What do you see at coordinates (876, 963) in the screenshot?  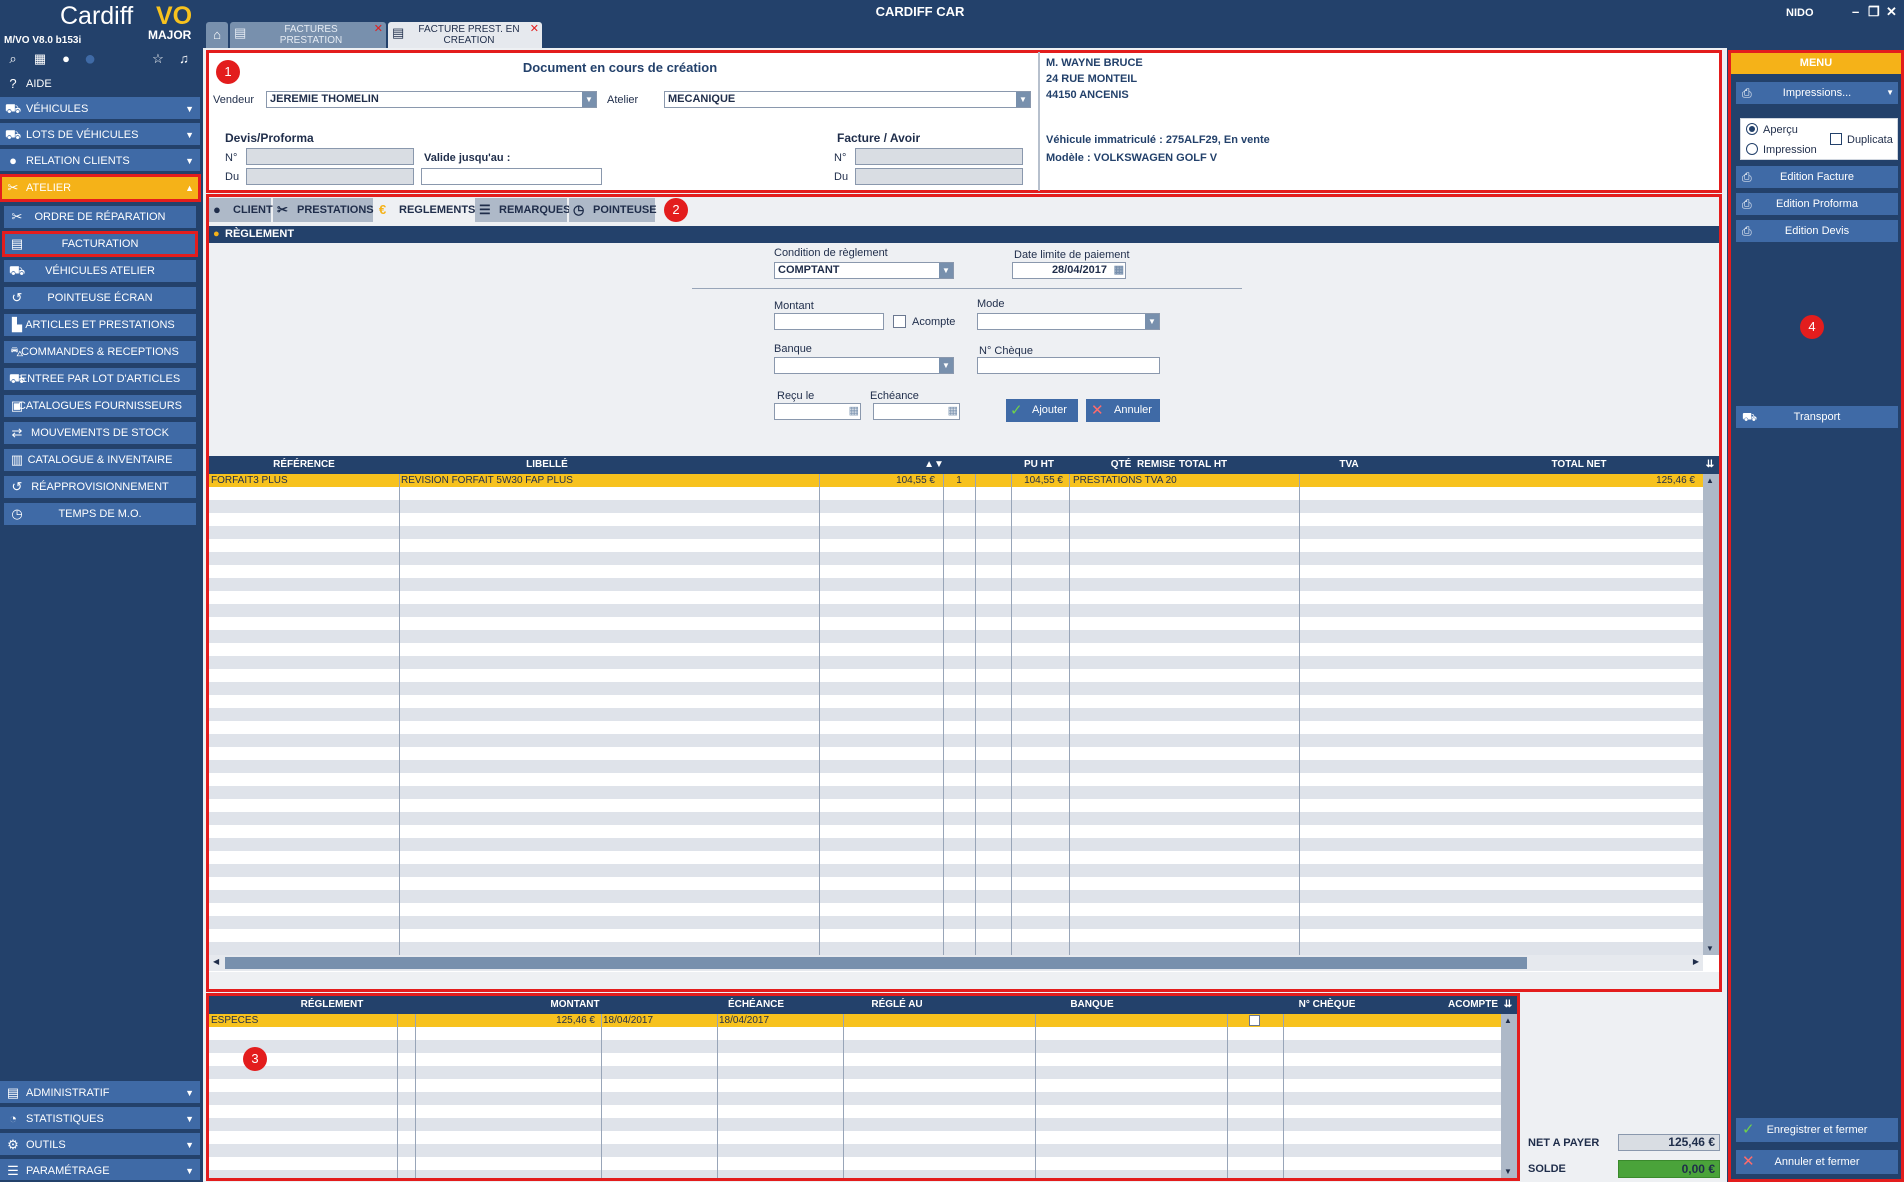 I see `scroll-thumb` at bounding box center [876, 963].